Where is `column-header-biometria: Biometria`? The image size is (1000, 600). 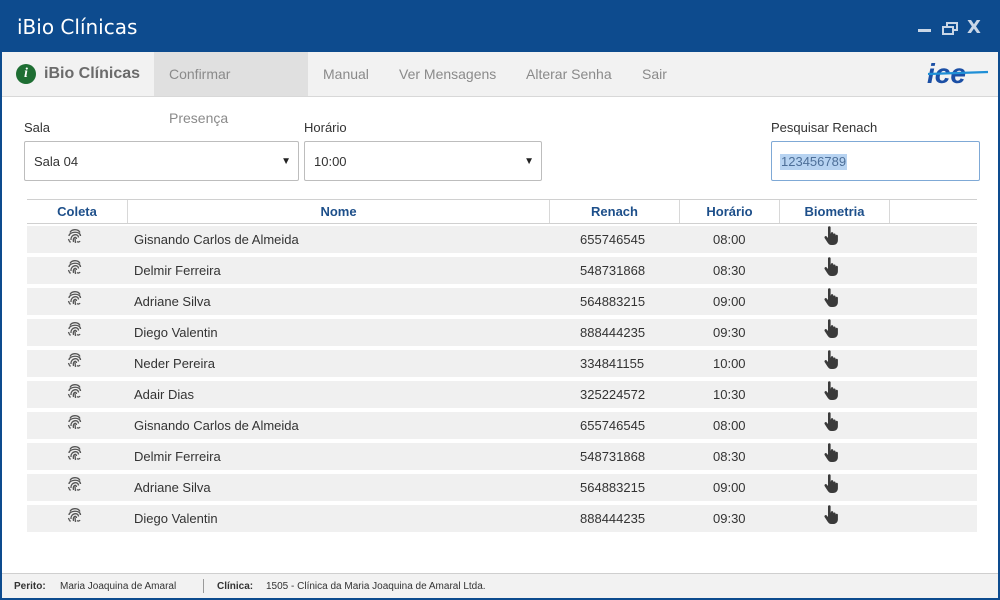
column-header-biometria: Biometria is located at coordinates (835, 211).